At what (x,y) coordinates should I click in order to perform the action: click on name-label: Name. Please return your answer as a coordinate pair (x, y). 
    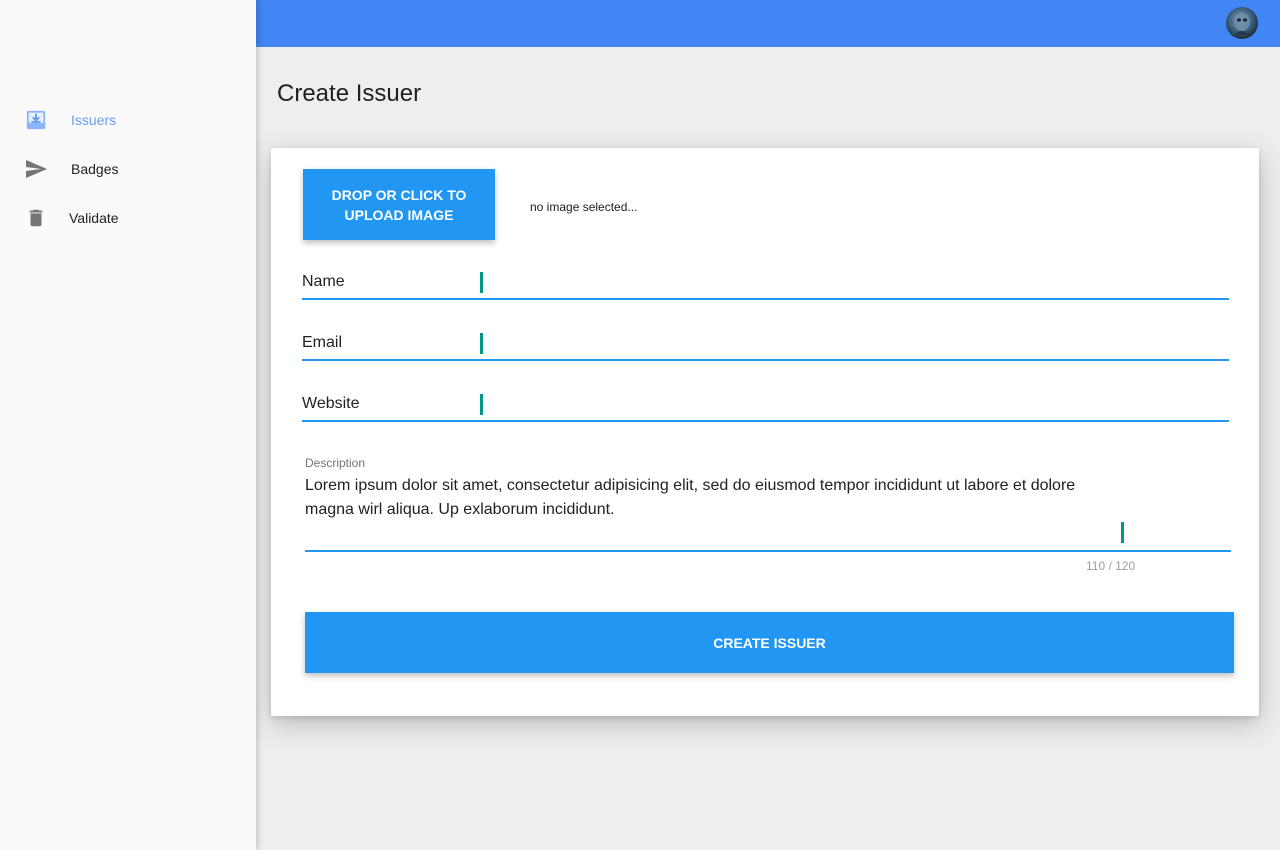
    Looking at the image, I should click on (323, 281).